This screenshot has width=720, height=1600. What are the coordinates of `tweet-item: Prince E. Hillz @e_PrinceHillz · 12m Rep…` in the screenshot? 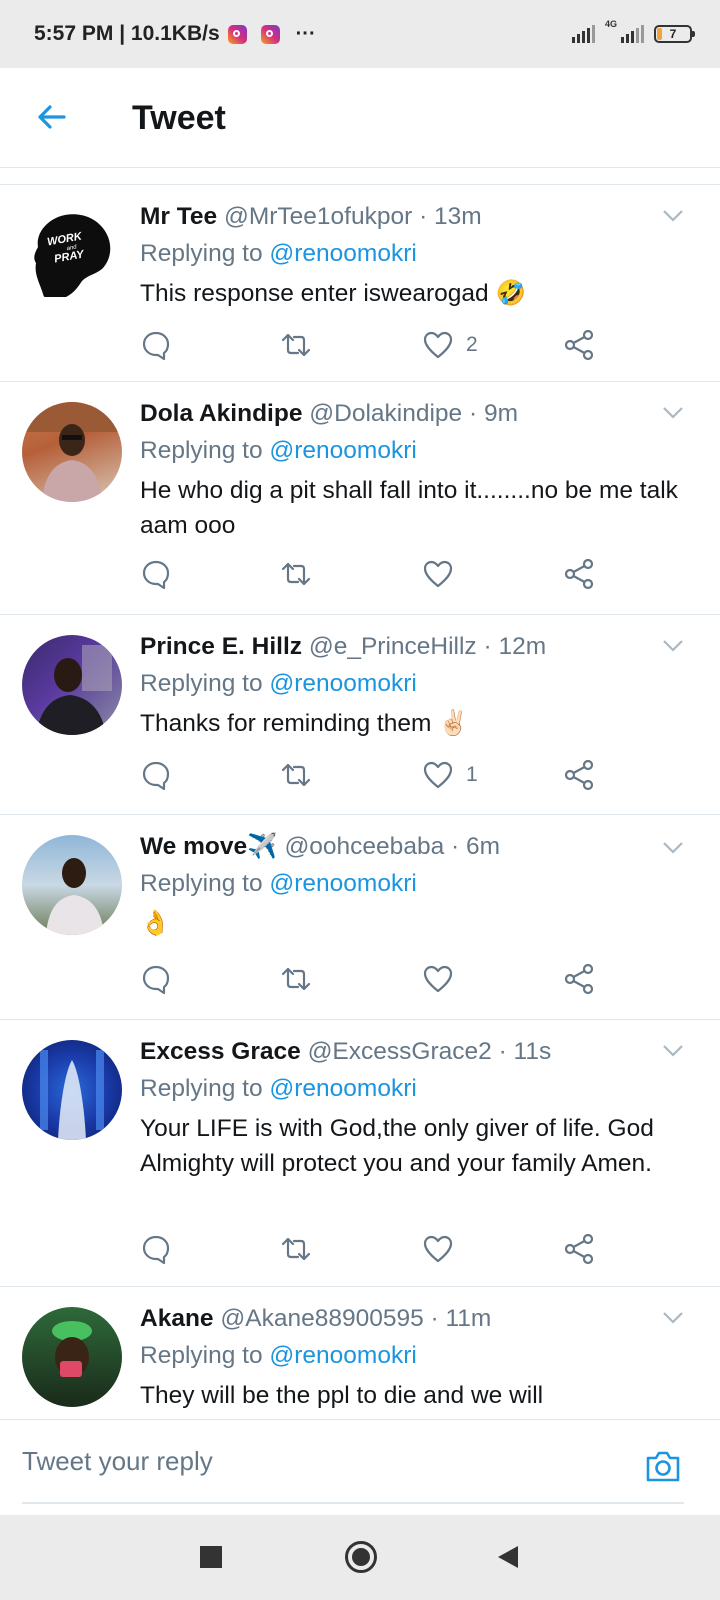 It's located at (360, 715).